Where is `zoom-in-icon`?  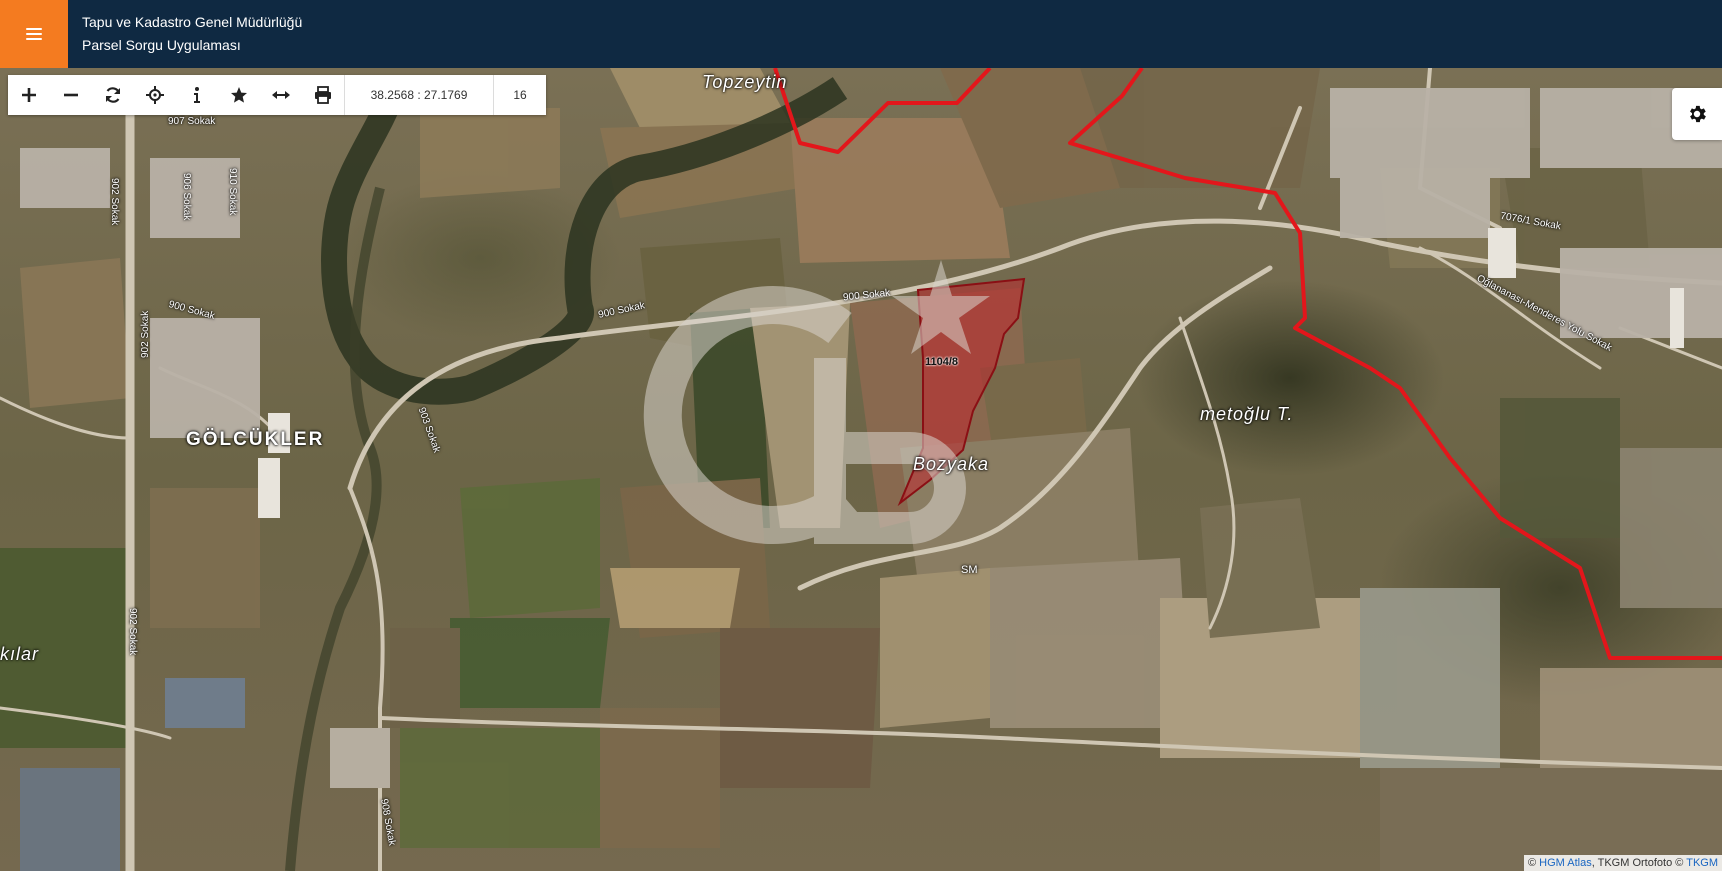 zoom-in-icon is located at coordinates (29, 95).